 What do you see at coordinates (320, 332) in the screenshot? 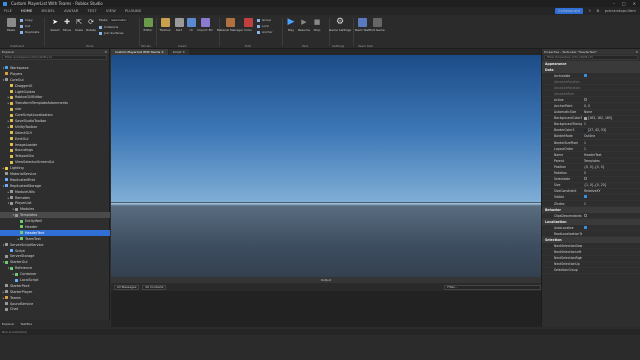
I see `command-bar: Run a command` at bounding box center [320, 332].